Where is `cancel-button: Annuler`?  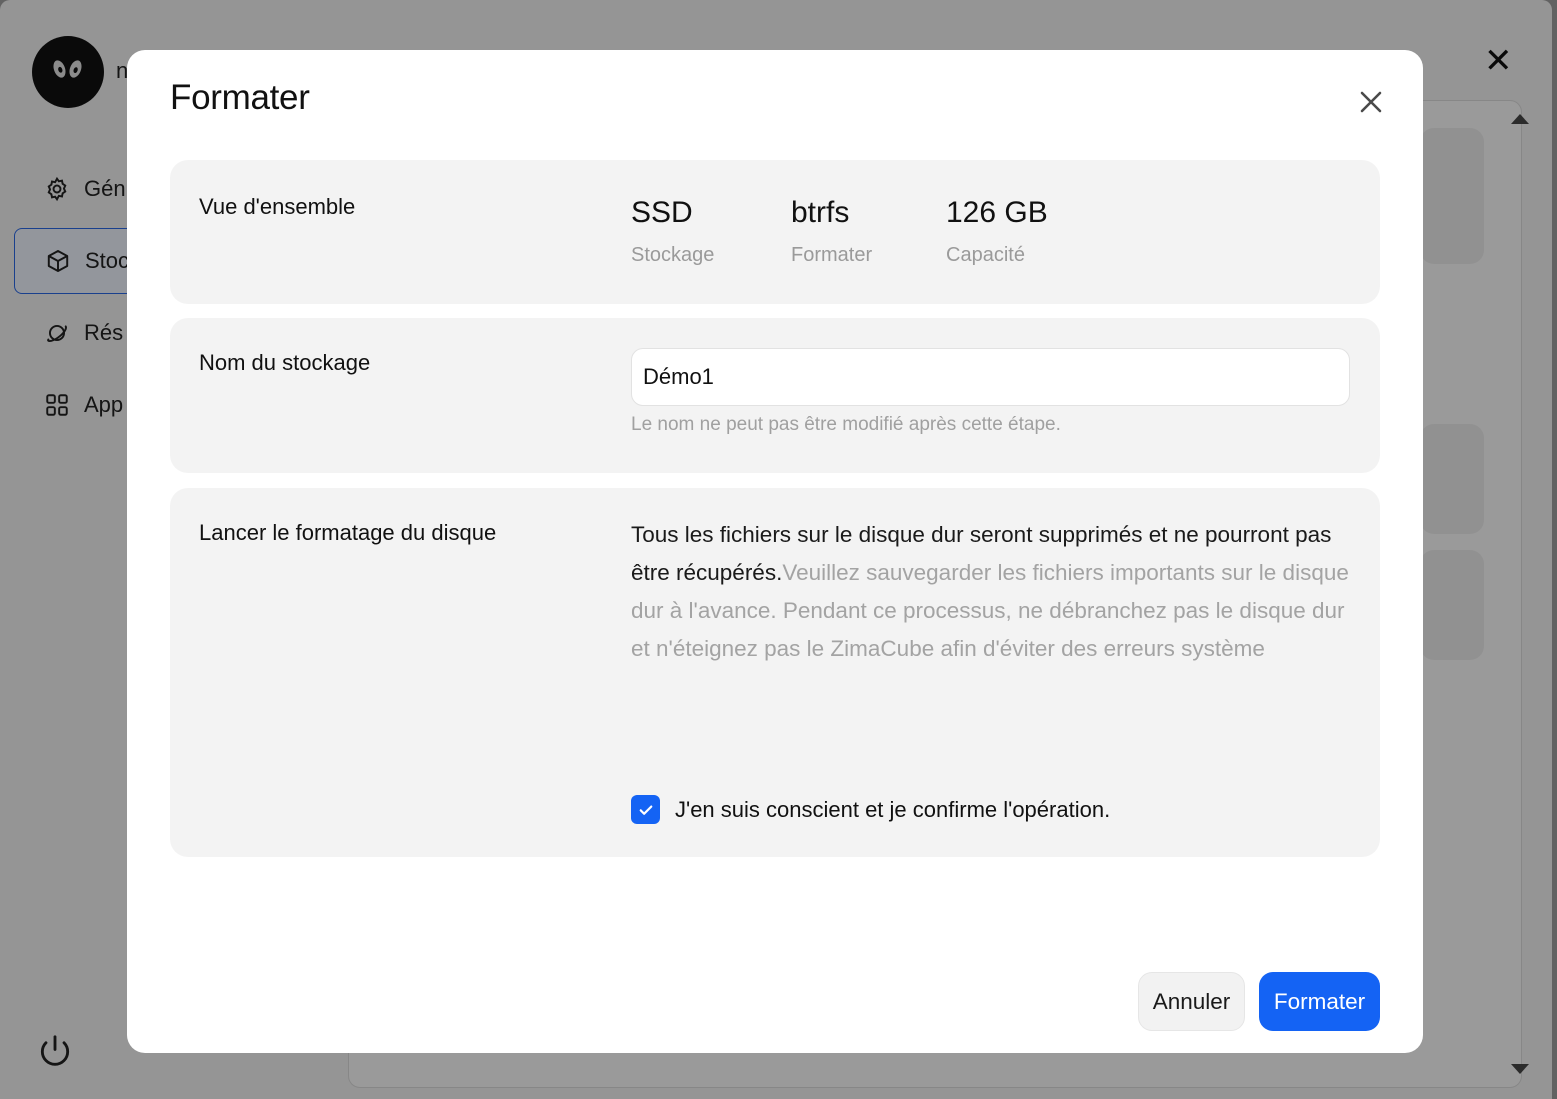
cancel-button: Annuler is located at coordinates (1191, 1001).